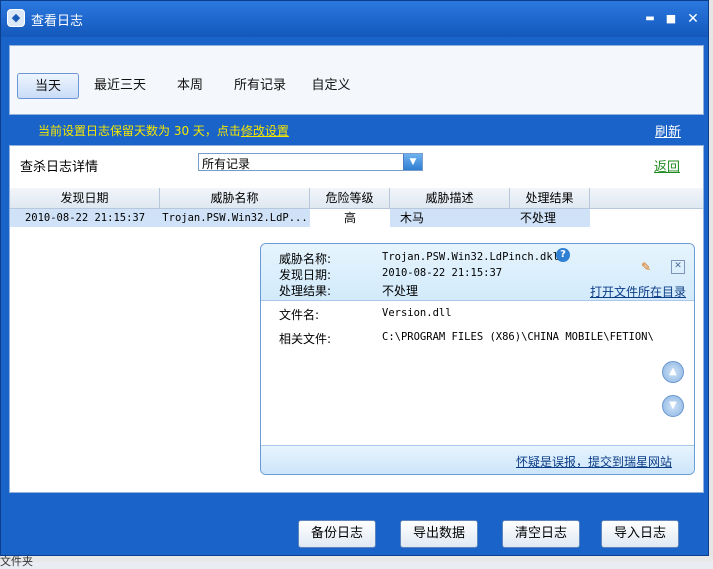 The image size is (713, 569). I want to click on minimize-button: ▬, so click(650, 19).